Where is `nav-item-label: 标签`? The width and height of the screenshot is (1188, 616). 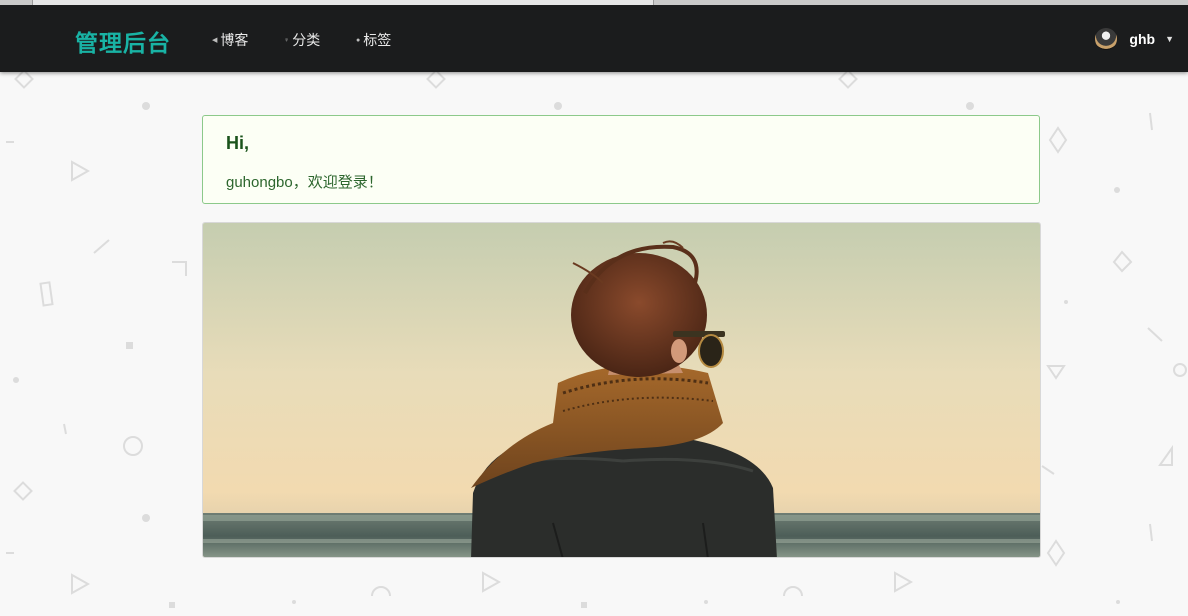 nav-item-label: 标签 is located at coordinates (377, 40).